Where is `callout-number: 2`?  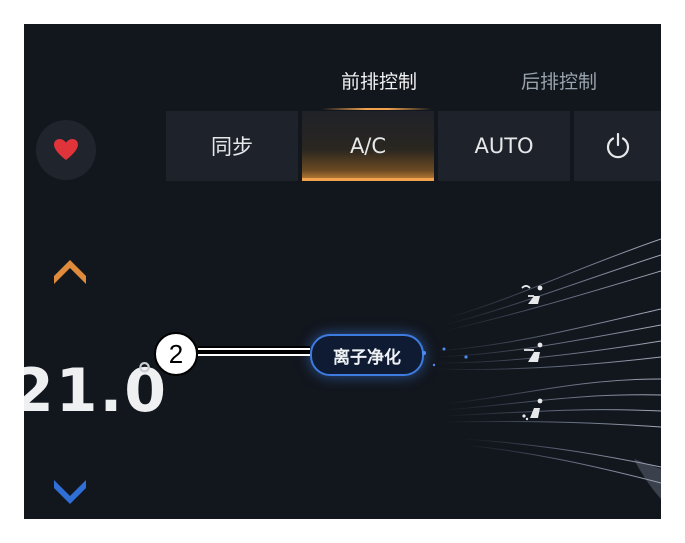
callout-number: 2 is located at coordinates (176, 354).